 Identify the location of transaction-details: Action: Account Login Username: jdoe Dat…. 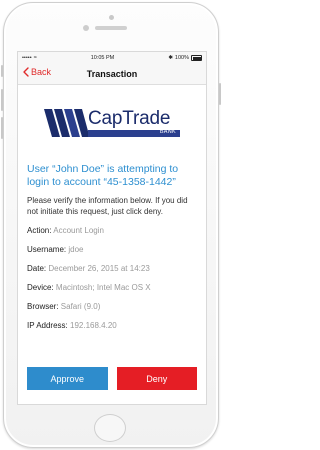
(112, 278).